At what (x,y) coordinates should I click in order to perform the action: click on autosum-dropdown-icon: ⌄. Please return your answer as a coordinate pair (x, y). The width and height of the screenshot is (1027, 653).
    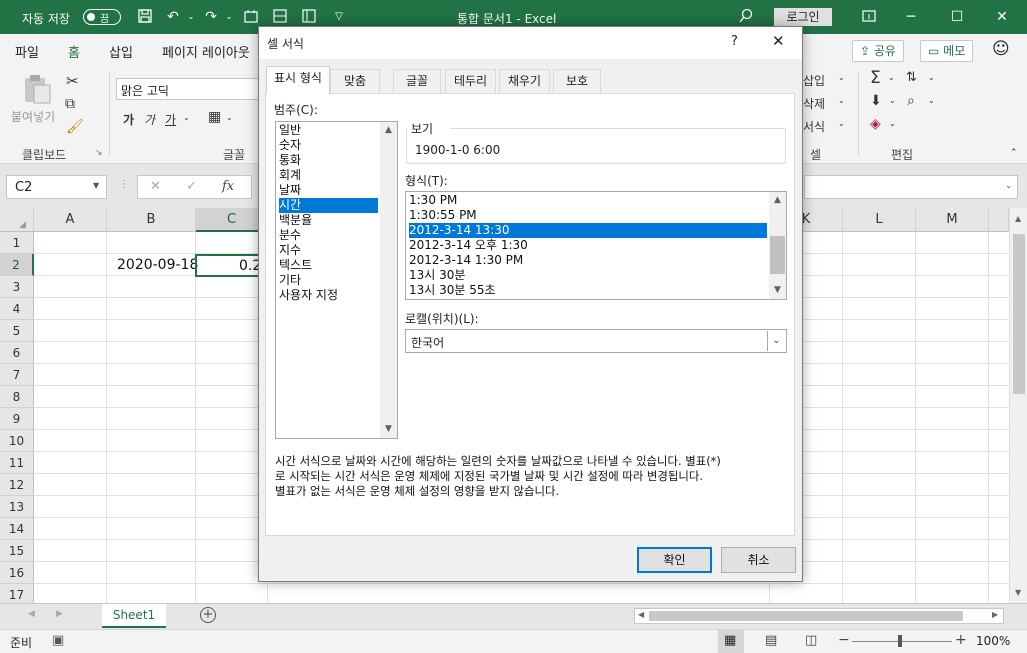
    Looking at the image, I should click on (891, 77).